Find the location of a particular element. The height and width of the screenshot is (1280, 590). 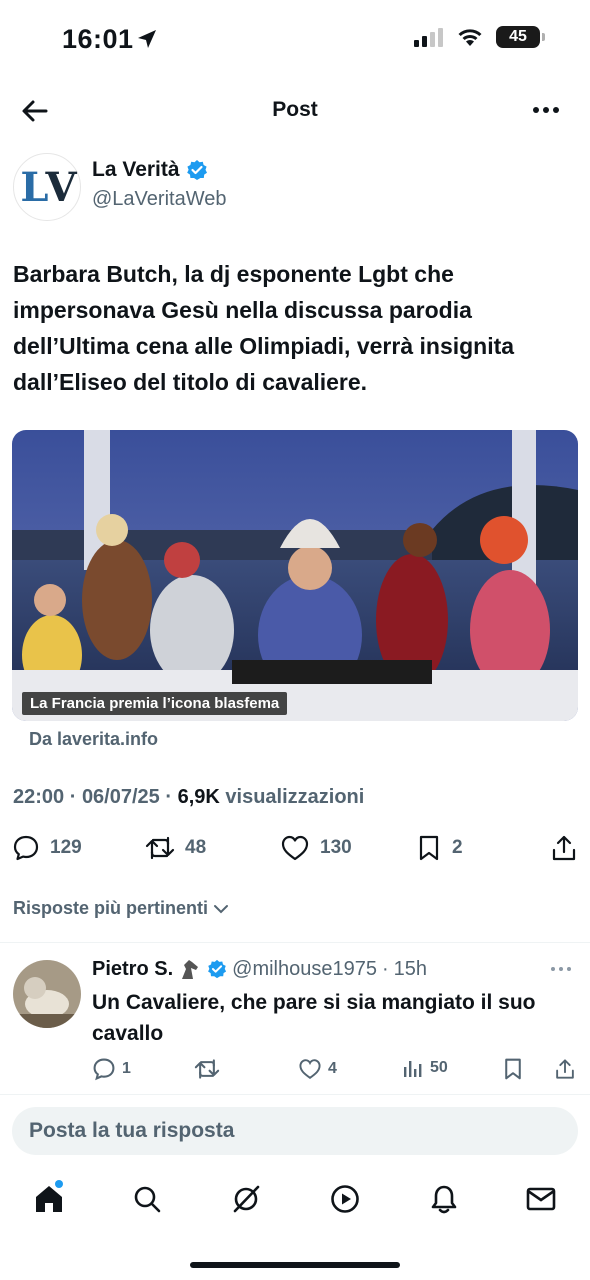

search-icon is located at coordinates (147, 1199).